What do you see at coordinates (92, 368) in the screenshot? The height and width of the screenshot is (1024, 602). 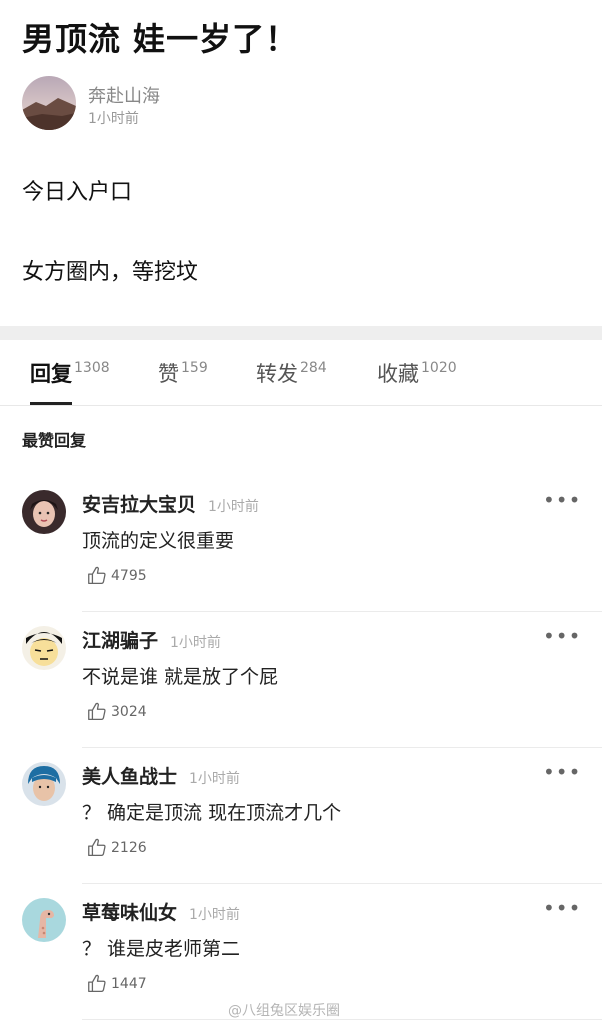 I see `tab-count: 1308` at bounding box center [92, 368].